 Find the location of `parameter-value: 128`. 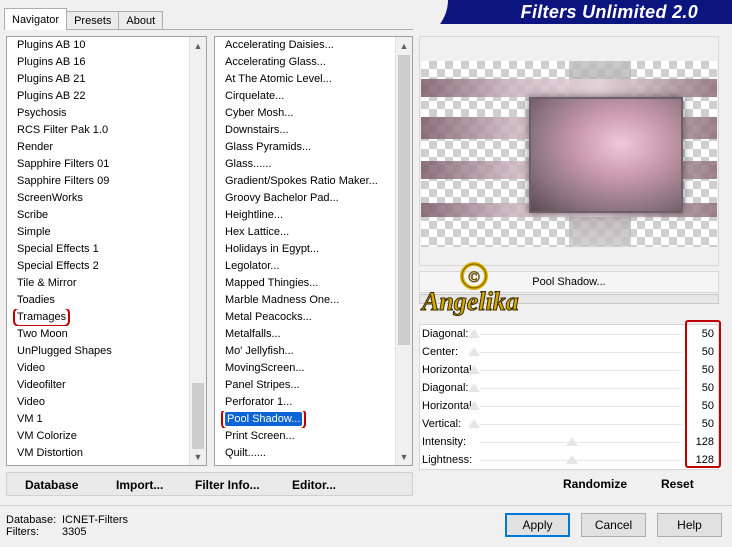

parameter-value: 128 is located at coordinates (704, 442).